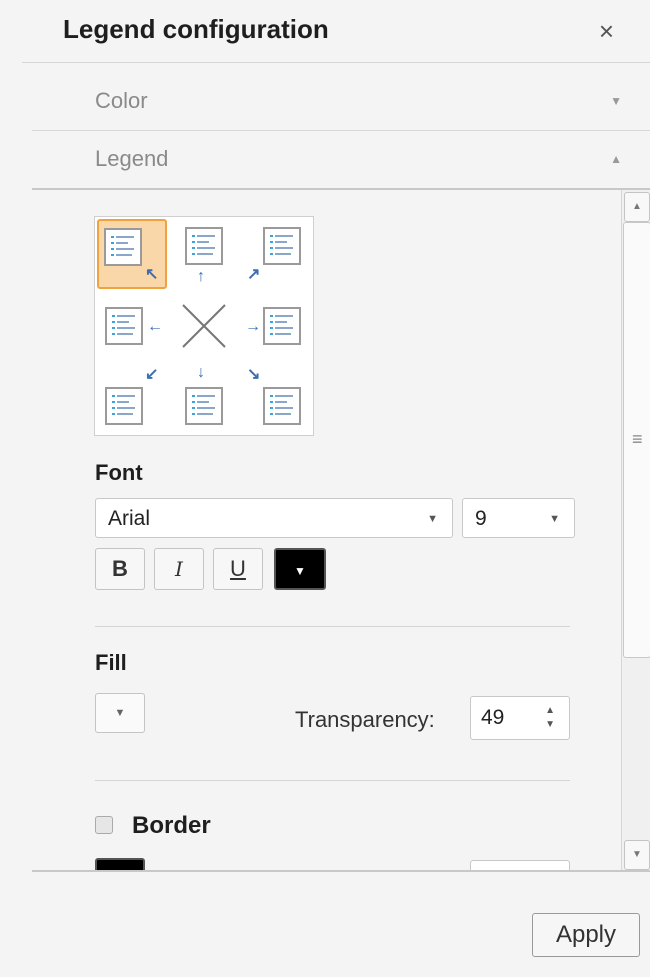  What do you see at coordinates (152, 274) in the screenshot?
I see `arrow-up-left-icon: ↖` at bounding box center [152, 274].